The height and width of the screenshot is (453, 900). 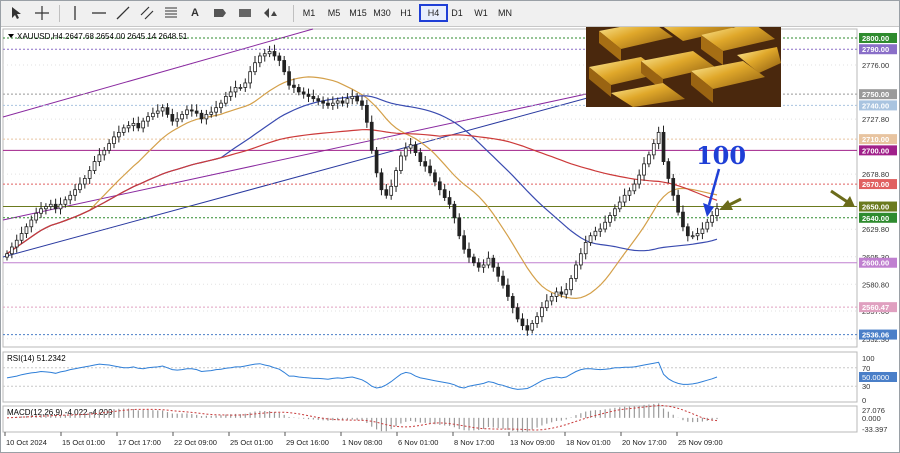 What do you see at coordinates (406, 13) in the screenshot?
I see `timeframe-h1: H1` at bounding box center [406, 13].